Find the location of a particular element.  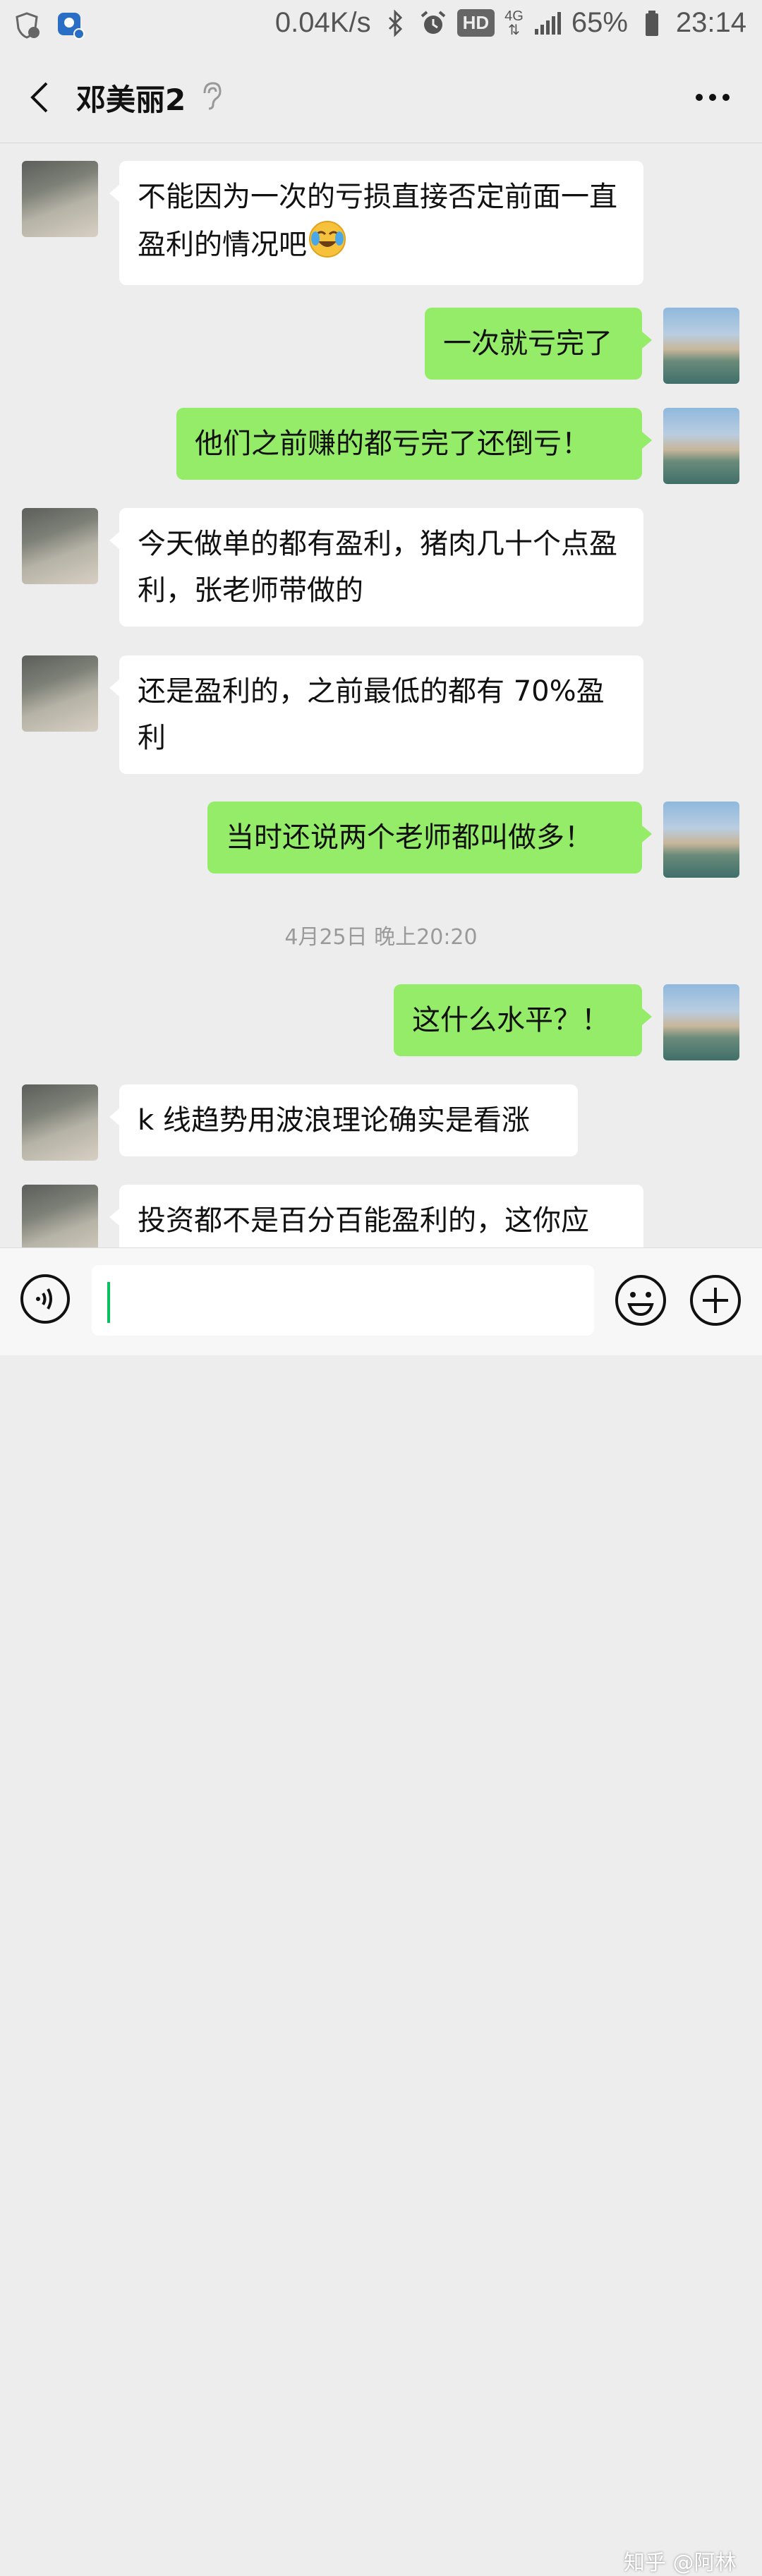

shield-notification-icon is located at coordinates (27, 26).